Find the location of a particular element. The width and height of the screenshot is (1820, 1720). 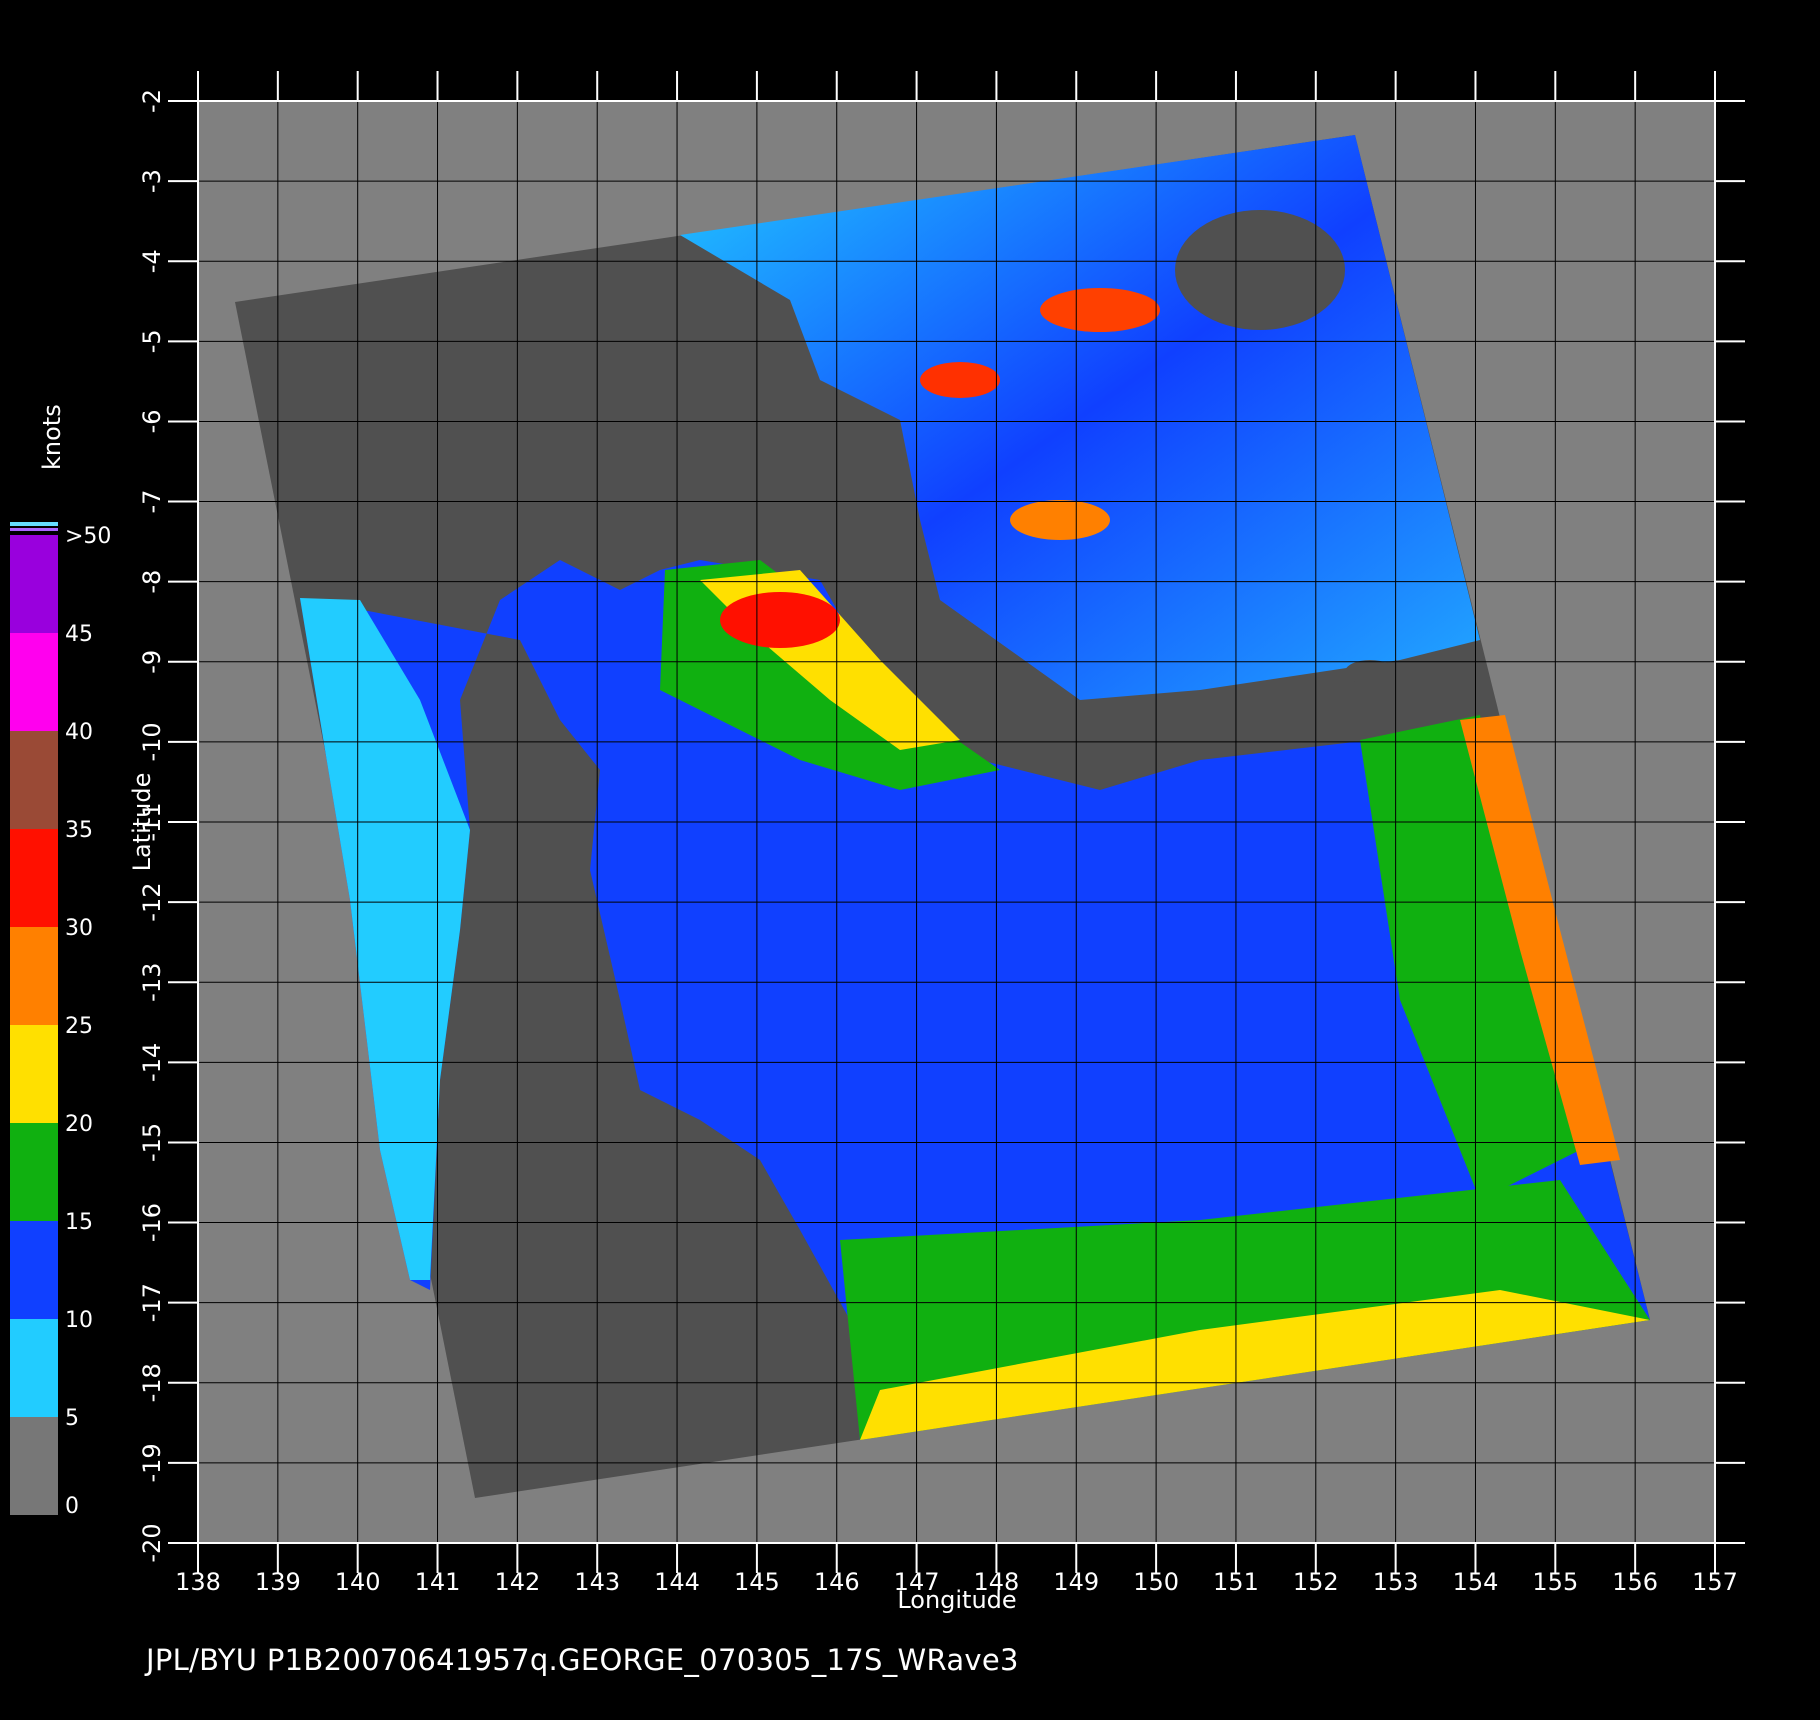

lon-tick-label: 141 is located at coordinates (438, 1582).